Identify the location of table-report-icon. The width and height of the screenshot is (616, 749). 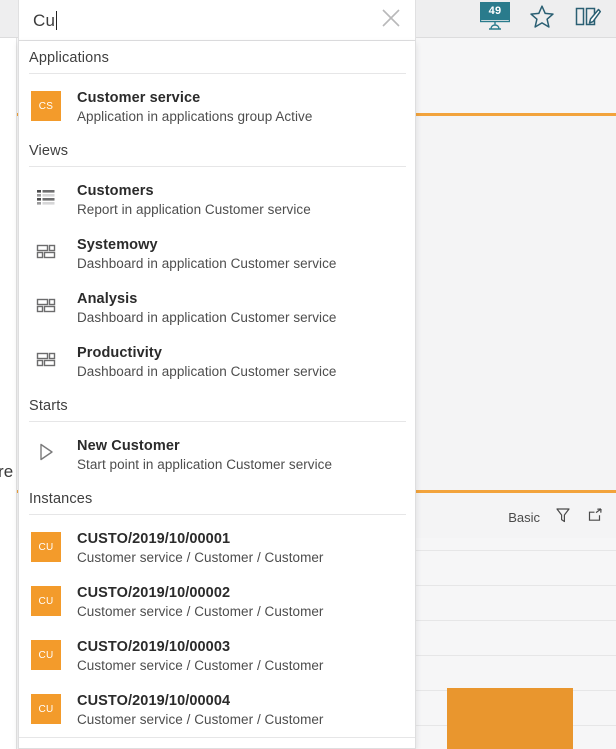
(46, 199).